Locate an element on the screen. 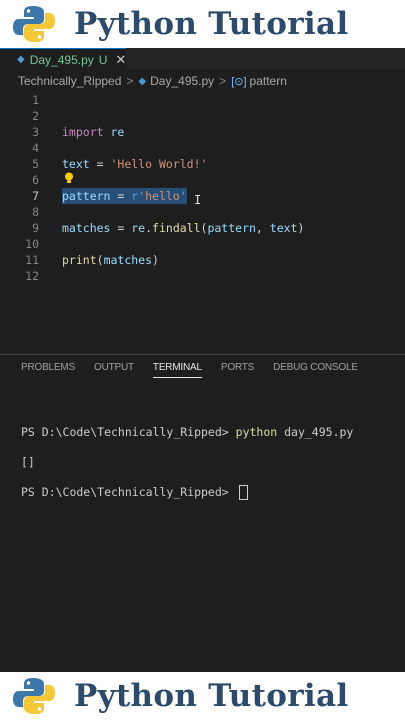 Image resolution: width=405 pixels, height=720 pixels. function-findall: findall is located at coordinates (176, 228).